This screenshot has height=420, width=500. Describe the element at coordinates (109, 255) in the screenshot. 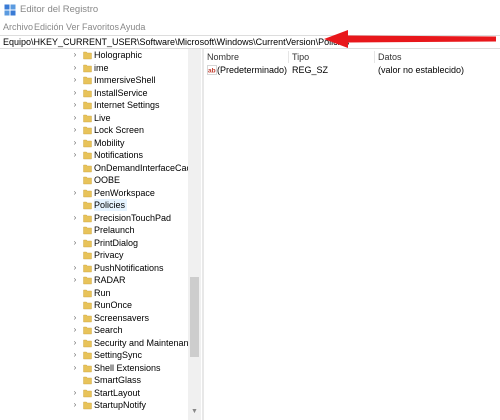

I see `tree-item-label: Privacy` at that location.